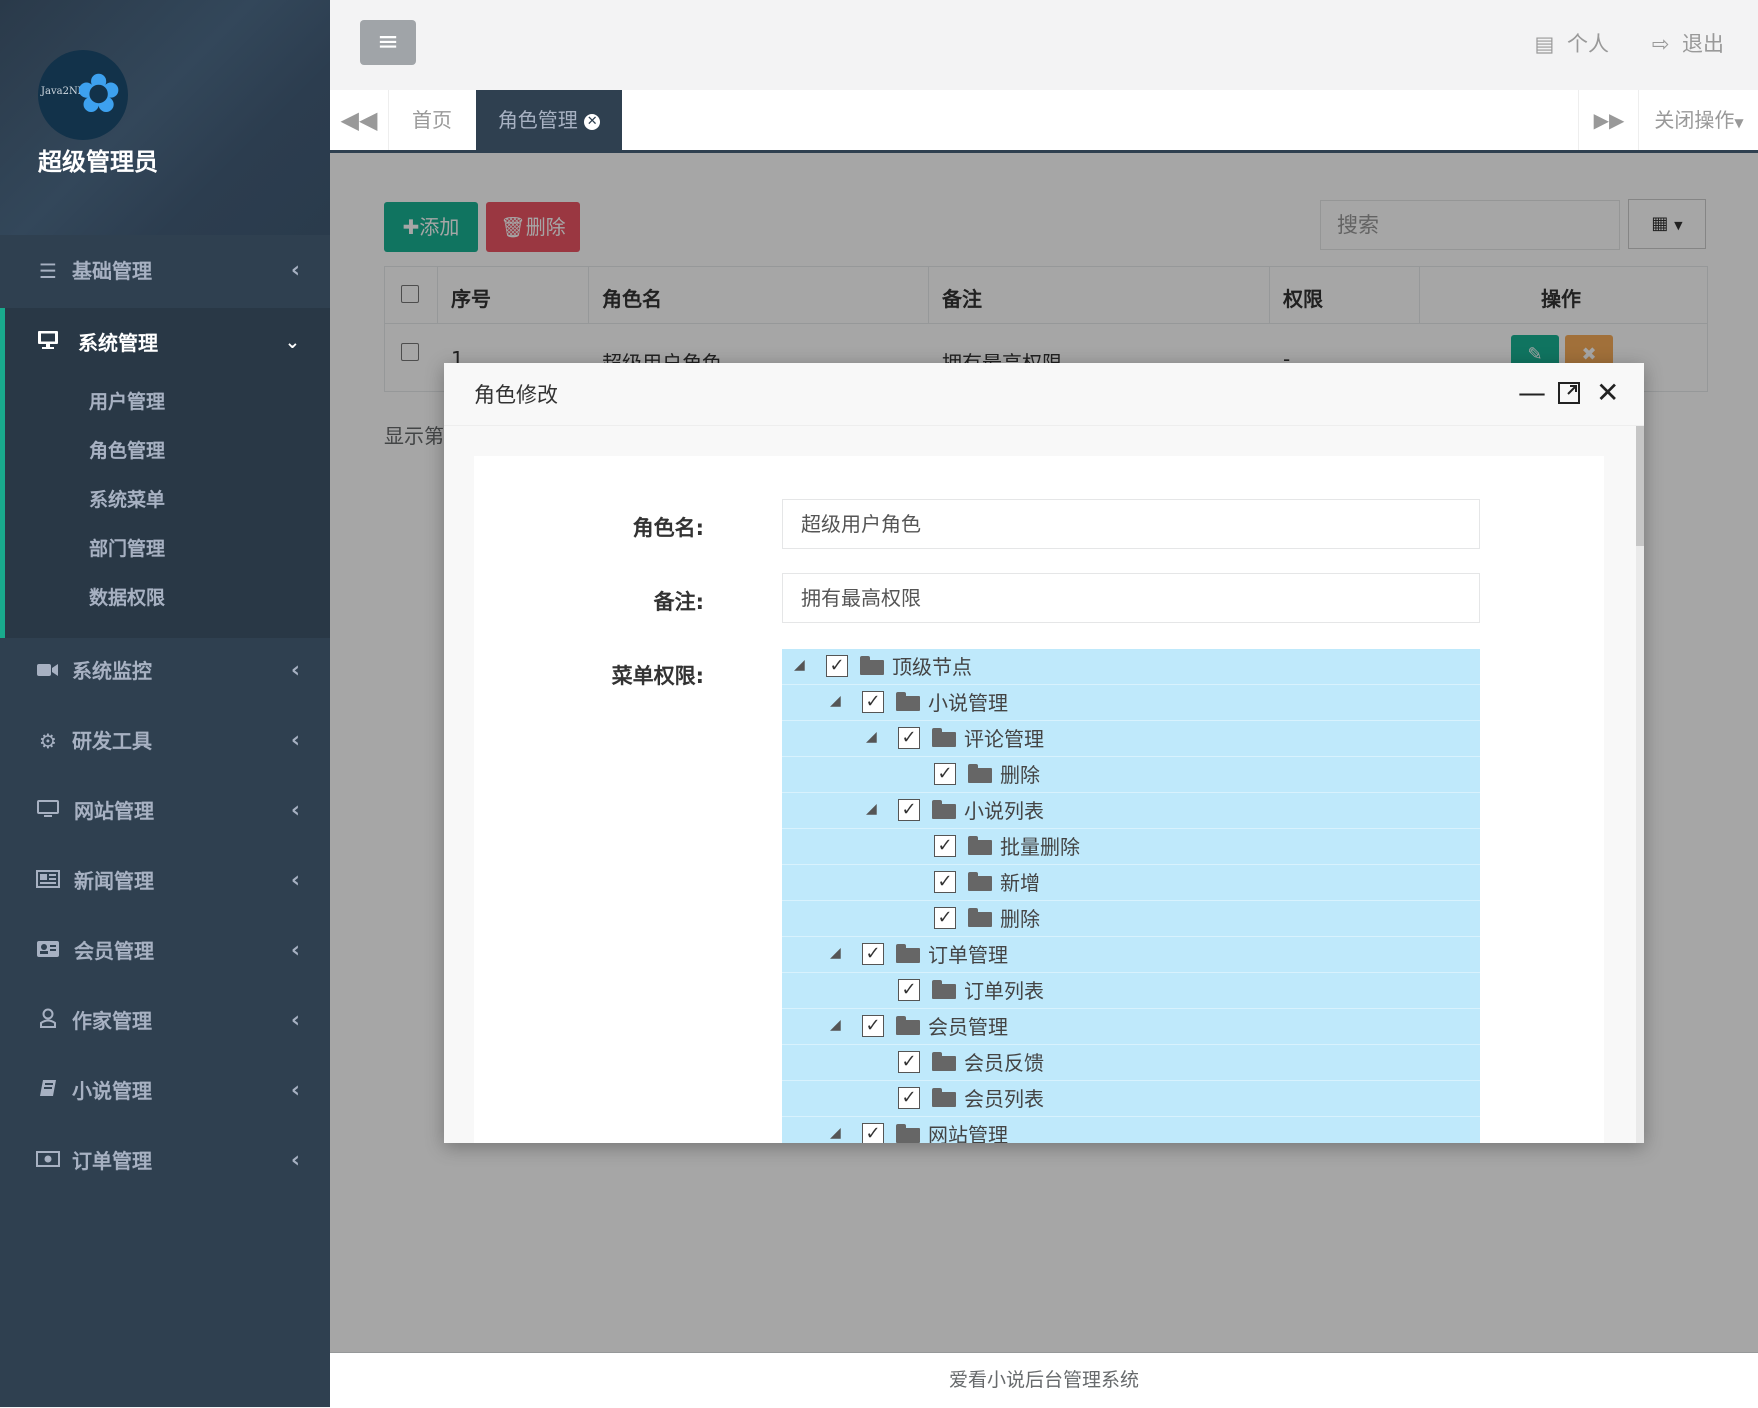 Image resolution: width=1758 pixels, height=1408 pixels. What do you see at coordinates (1131, 1099) in the screenshot?
I see `tree-node: ✓ 会员列表` at bounding box center [1131, 1099].